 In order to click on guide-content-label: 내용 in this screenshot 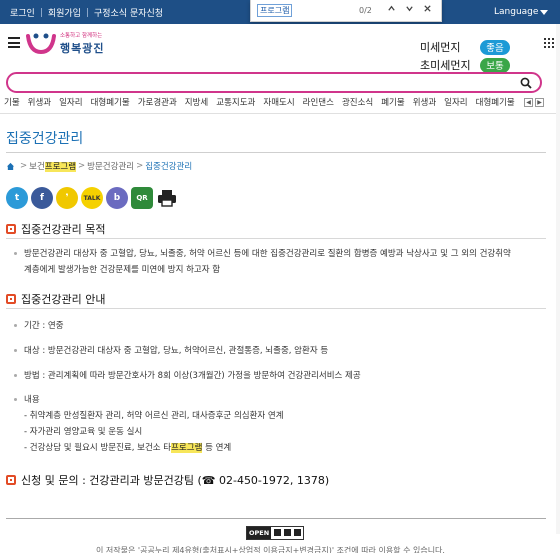, I will do `click(32, 400)`.